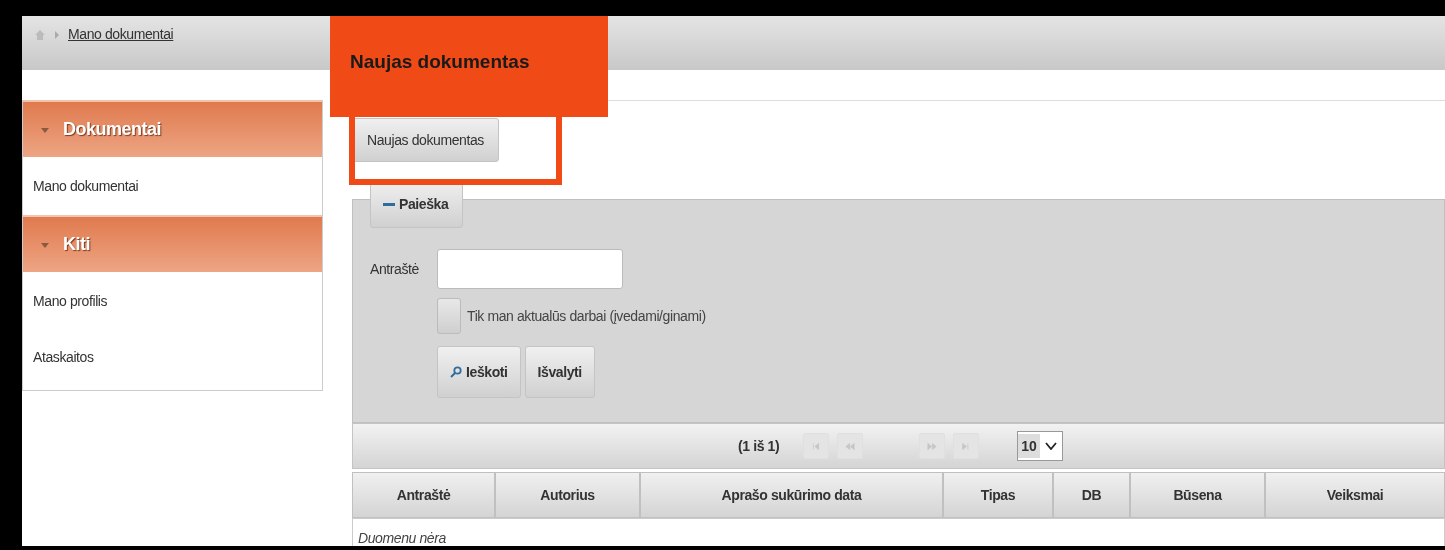 Image resolution: width=1445 pixels, height=550 pixels. What do you see at coordinates (1355, 495) in the screenshot?
I see `column-header: Veiksmai` at bounding box center [1355, 495].